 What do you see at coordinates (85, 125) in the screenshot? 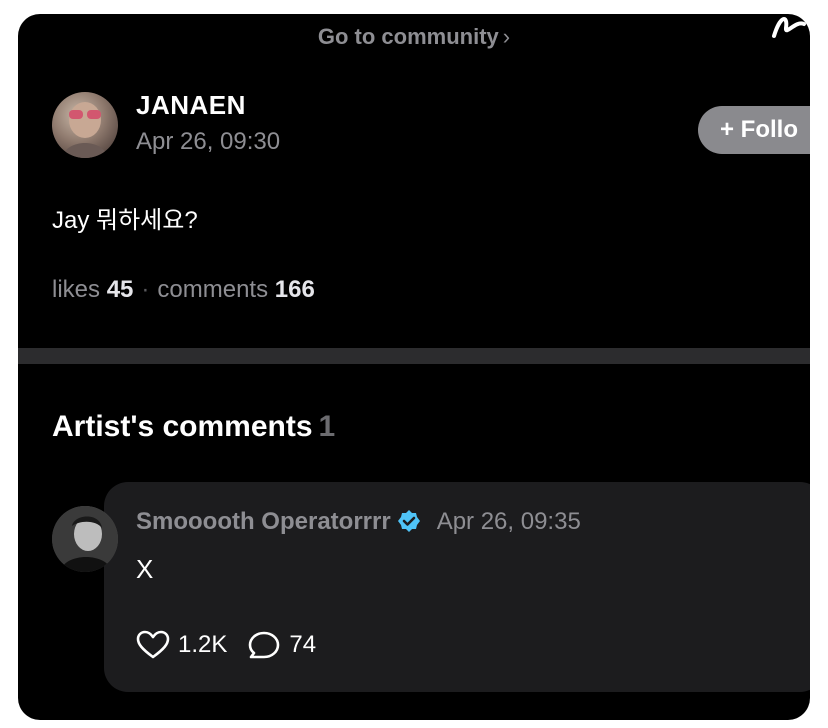
I see `author-avatar` at bounding box center [85, 125].